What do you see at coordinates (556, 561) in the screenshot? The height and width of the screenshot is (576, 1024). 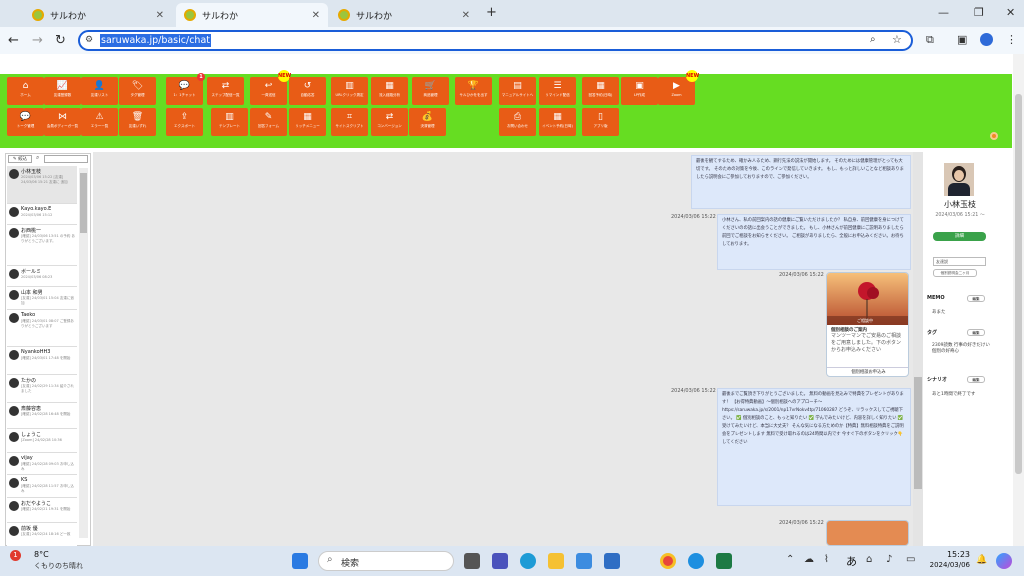 I see `file-explorer-icon` at bounding box center [556, 561].